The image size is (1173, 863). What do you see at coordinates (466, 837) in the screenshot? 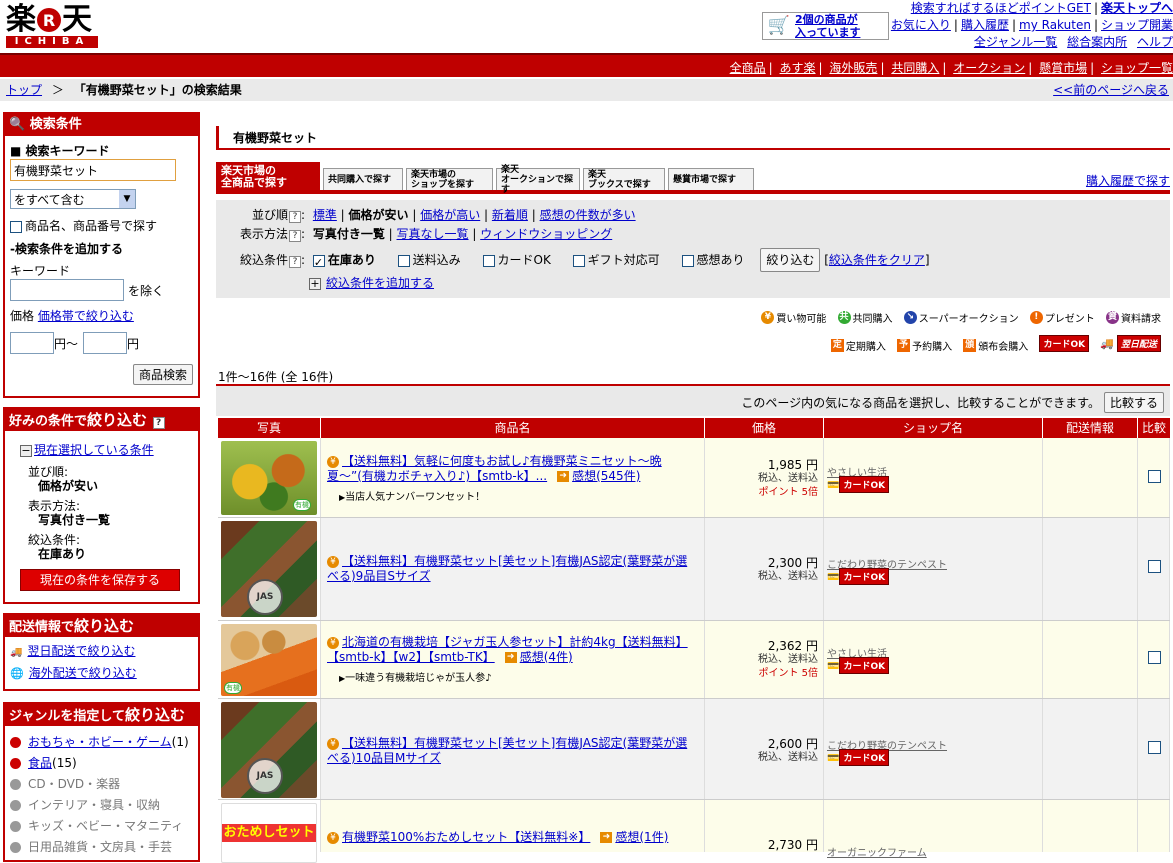
I see `product-link: 有機野菜100%おためしセット【送料無料※】` at bounding box center [466, 837].